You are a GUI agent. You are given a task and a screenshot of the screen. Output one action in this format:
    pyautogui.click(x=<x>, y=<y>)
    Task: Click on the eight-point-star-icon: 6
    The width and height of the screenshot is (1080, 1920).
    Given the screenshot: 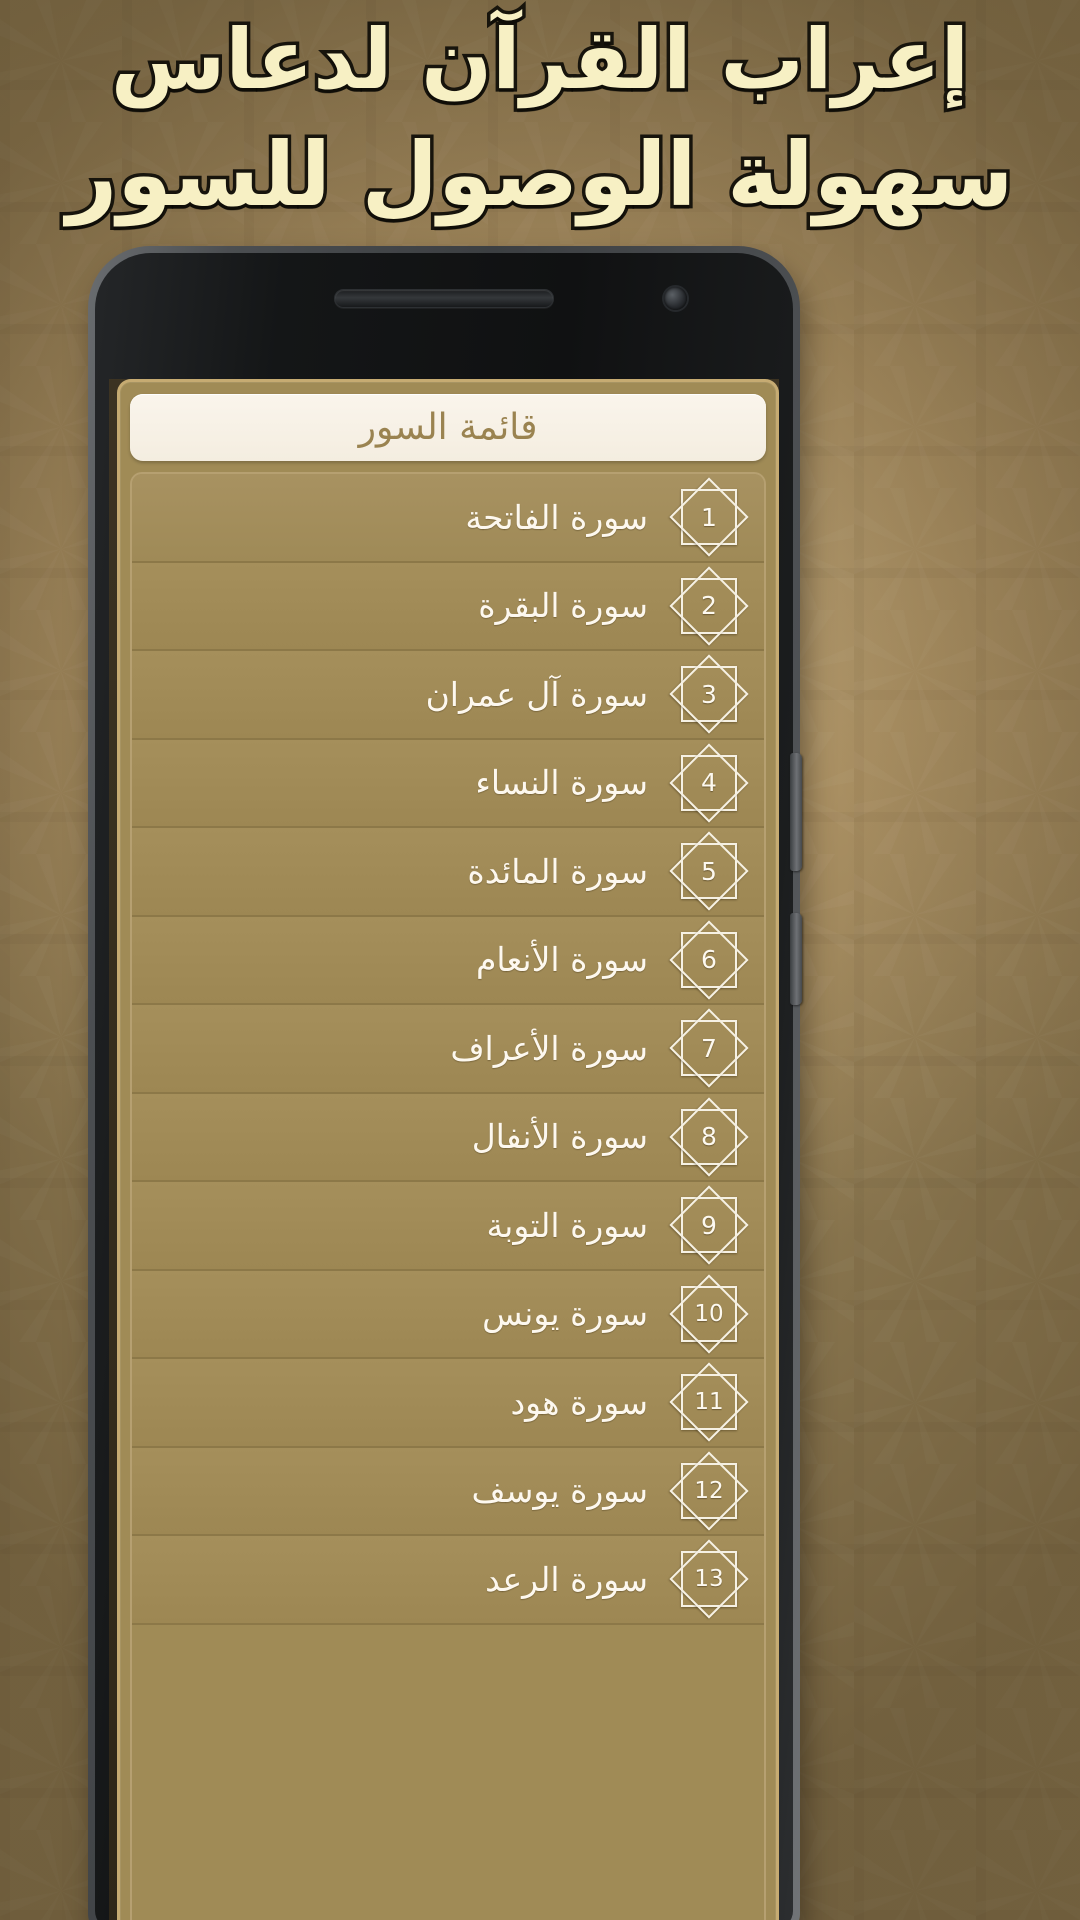 What is the action you would take?
    pyautogui.click(x=709, y=960)
    